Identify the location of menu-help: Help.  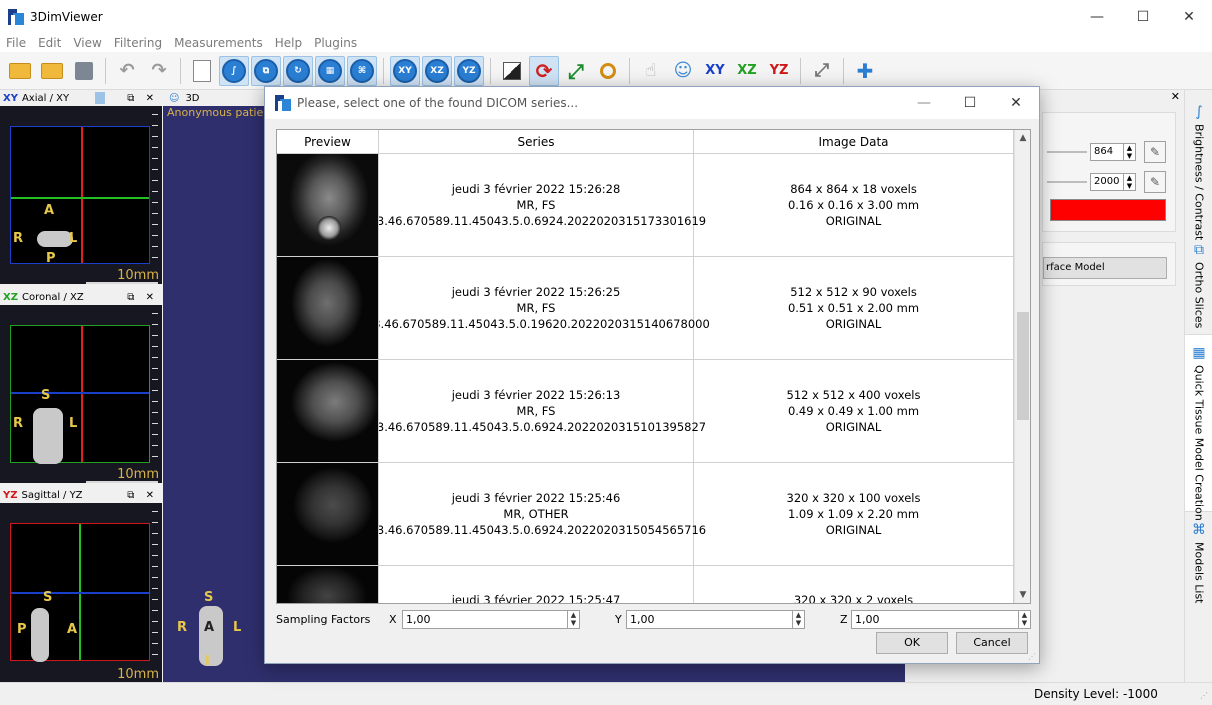
(288, 43).